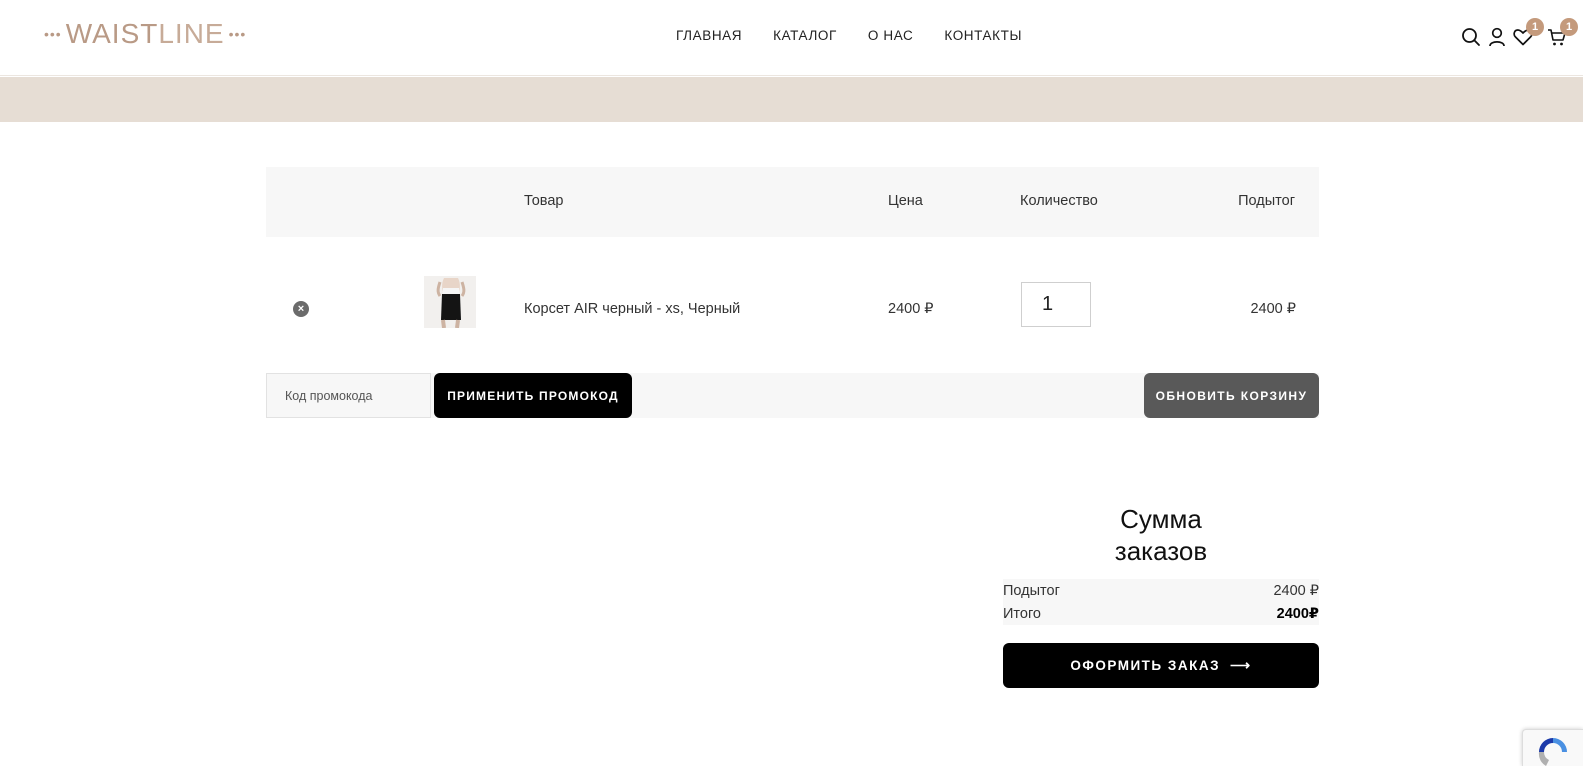 This screenshot has width=1583, height=766. Describe the element at coordinates (1471, 37) in the screenshot. I see `search-icon` at that location.